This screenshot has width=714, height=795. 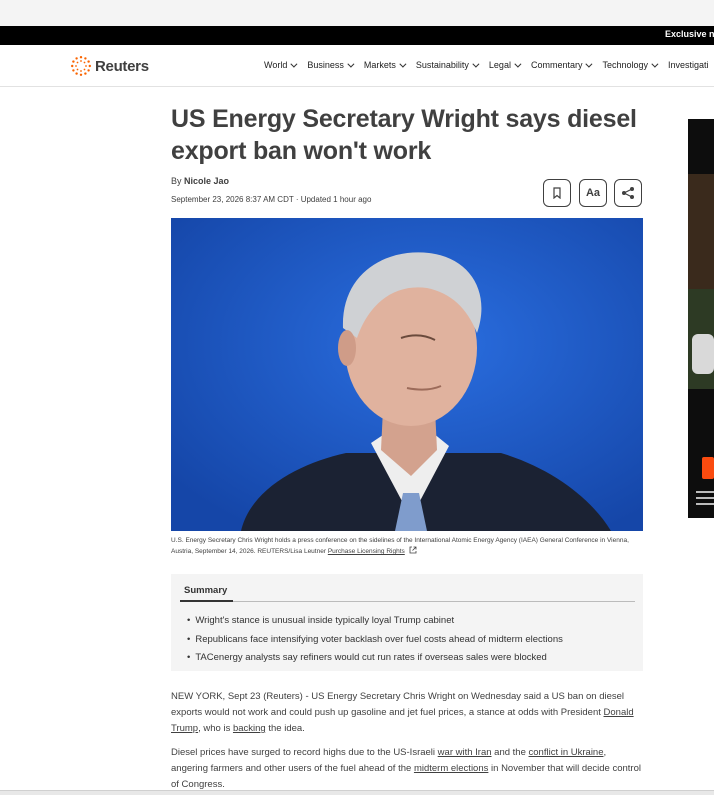 What do you see at coordinates (357, 792) in the screenshot?
I see `bottom-edge` at bounding box center [357, 792].